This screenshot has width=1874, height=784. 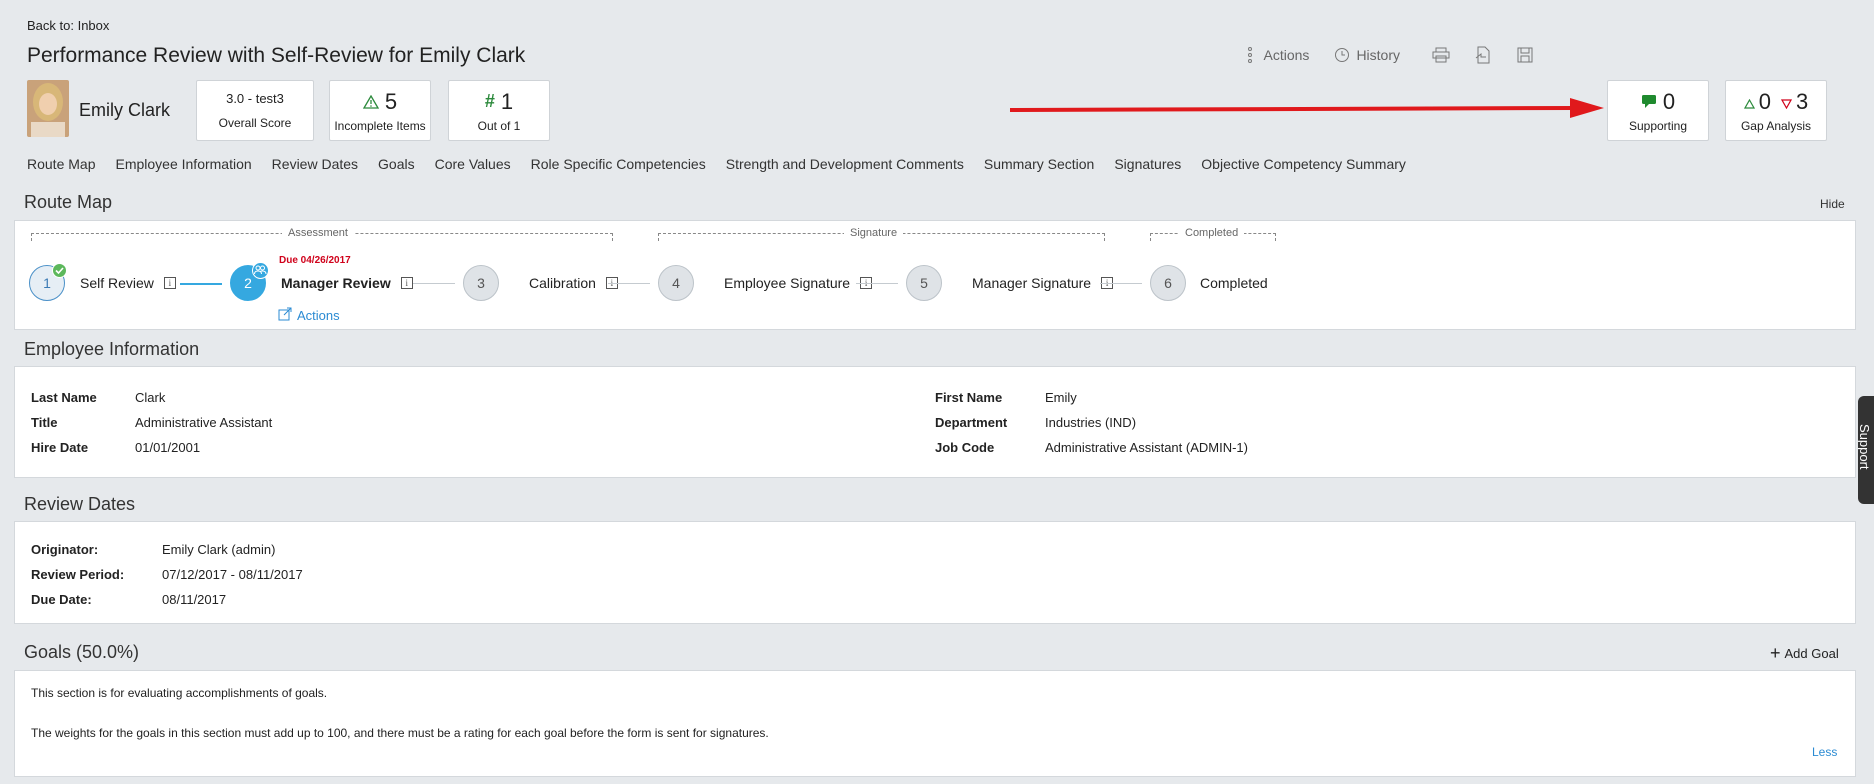 I want to click on step-number-circle: 1, so click(x=48, y=282).